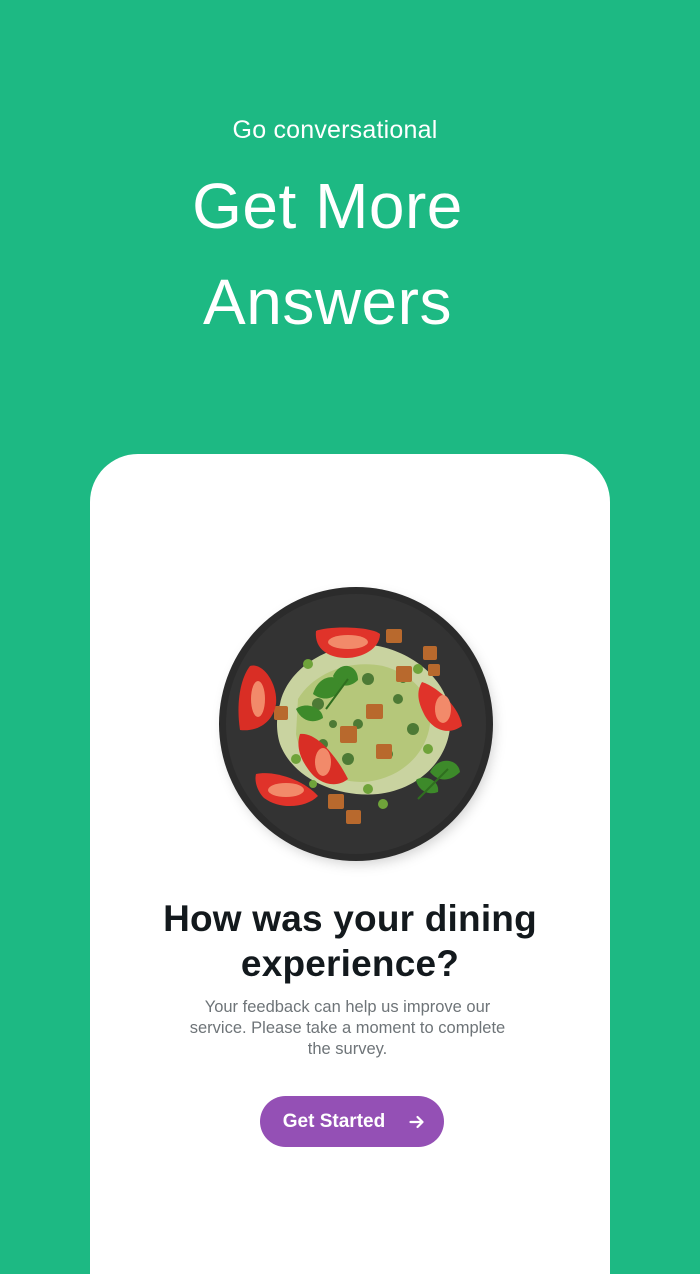 This screenshot has width=700, height=1274. What do you see at coordinates (417, 1122) in the screenshot?
I see `arrow-right-icon` at bounding box center [417, 1122].